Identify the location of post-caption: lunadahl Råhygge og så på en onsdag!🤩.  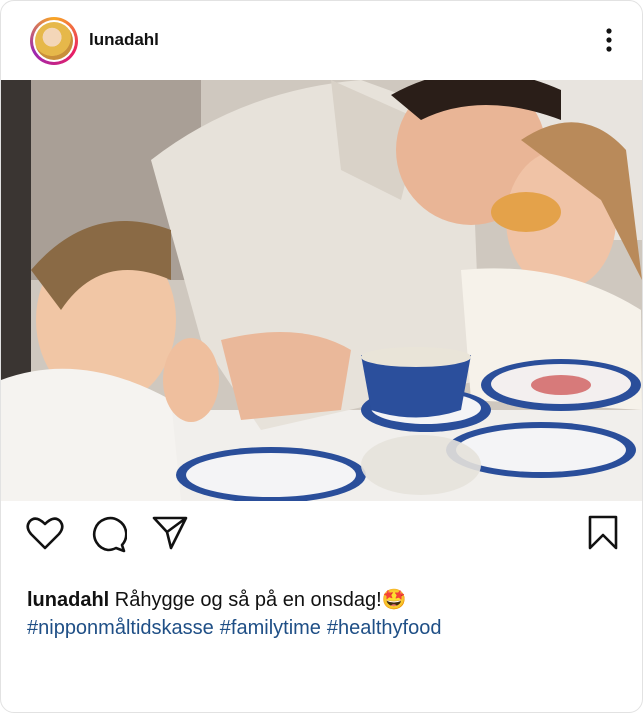
(327, 600).